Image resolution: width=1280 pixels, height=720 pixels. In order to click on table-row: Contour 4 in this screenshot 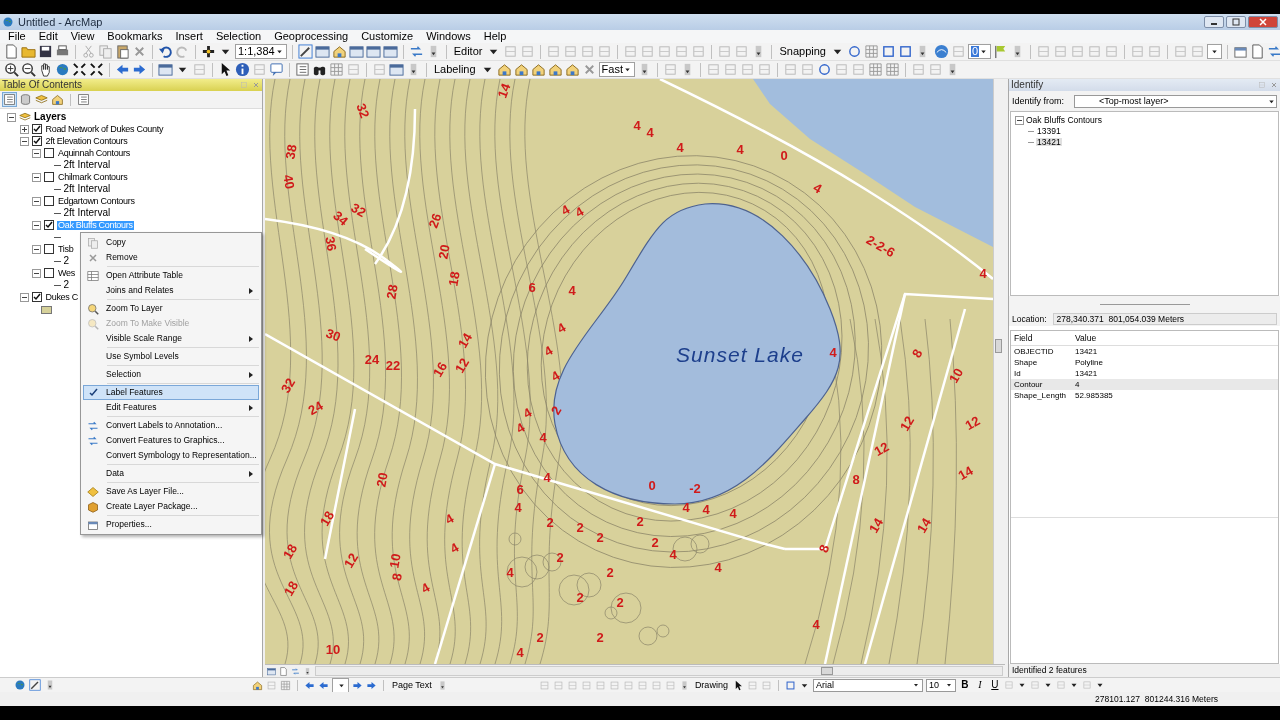, I will do `click(1144, 384)`.